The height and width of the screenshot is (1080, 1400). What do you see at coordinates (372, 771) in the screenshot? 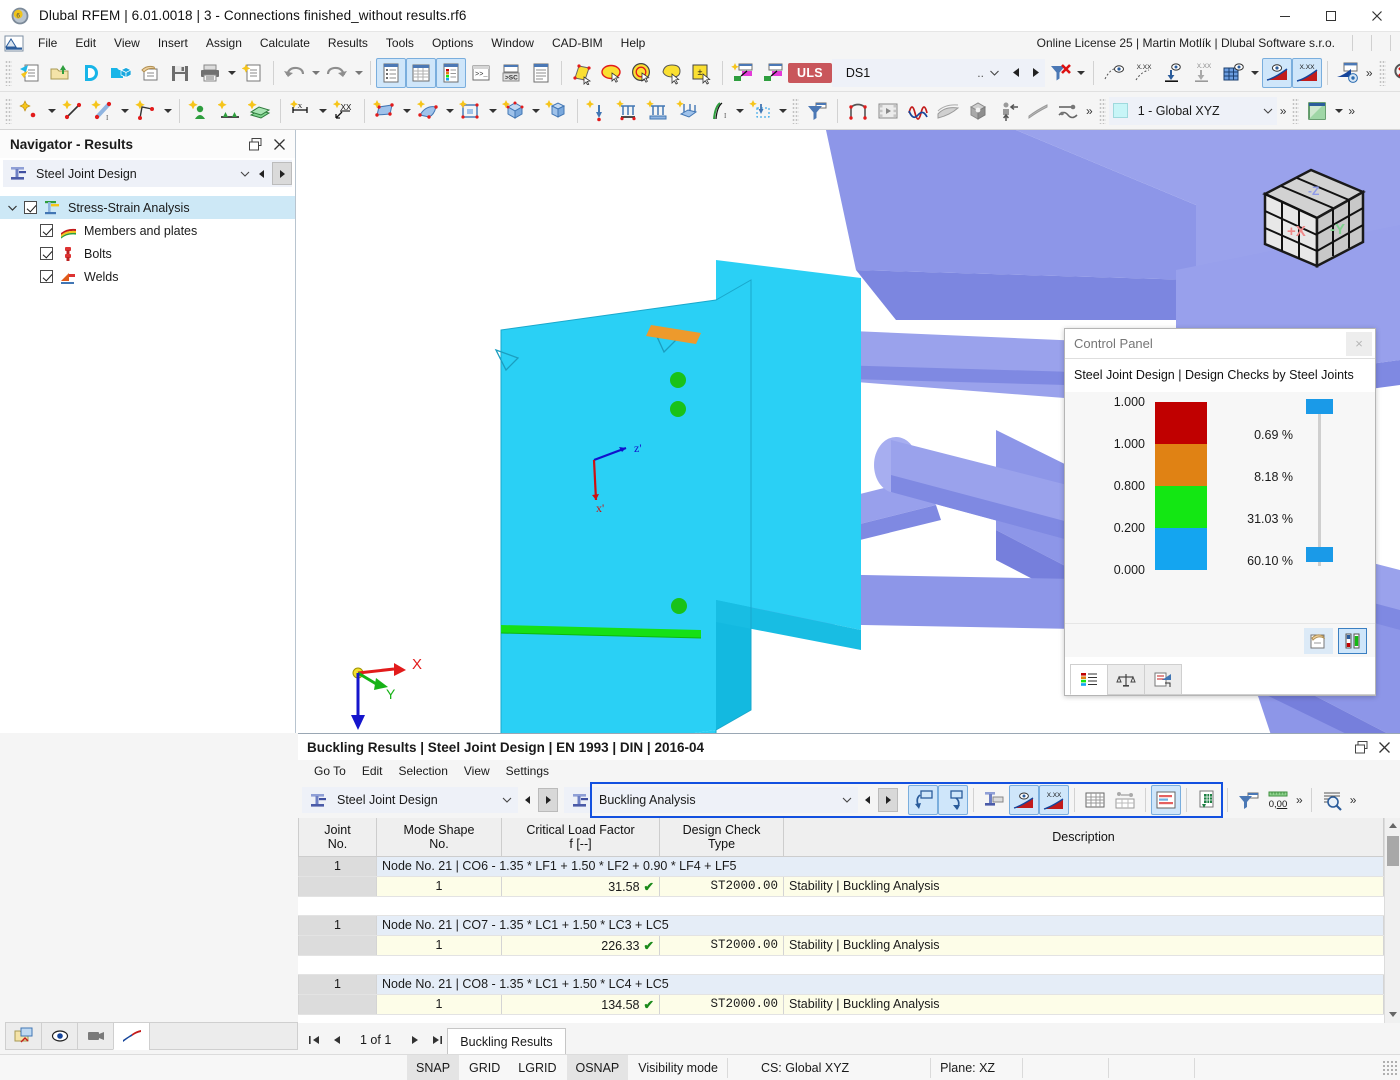
I see `results-menu-edit: Edit` at bounding box center [372, 771].